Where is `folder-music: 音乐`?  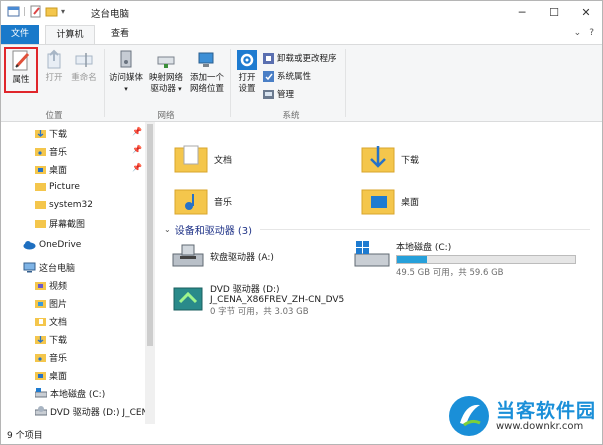 folder-music: 音乐 is located at coordinates (203, 201).